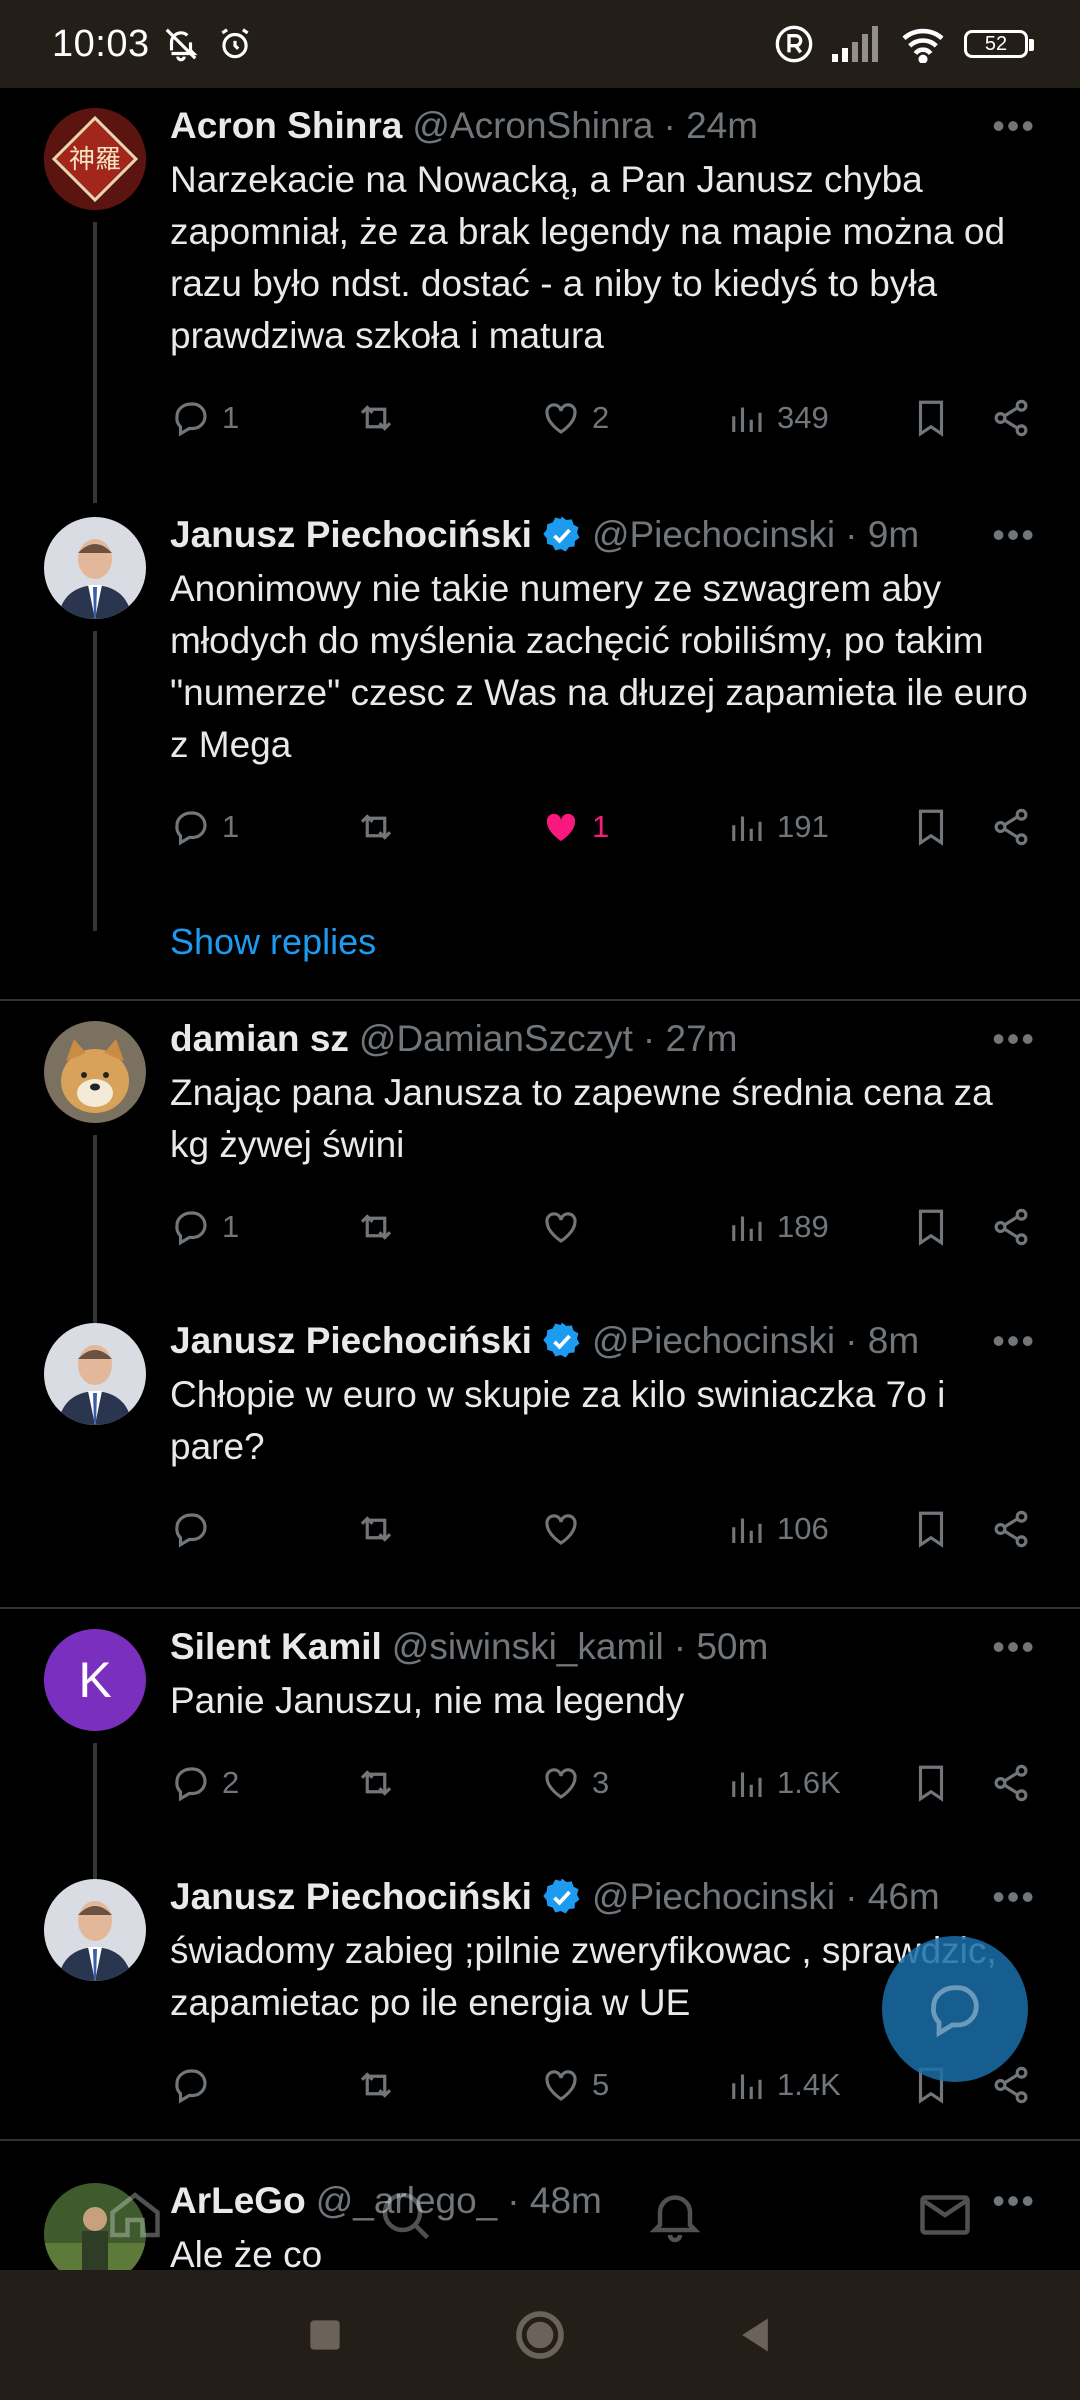 The image size is (1080, 2400). Describe the element at coordinates (540, 2335) in the screenshot. I see `home-nav-icon` at that location.